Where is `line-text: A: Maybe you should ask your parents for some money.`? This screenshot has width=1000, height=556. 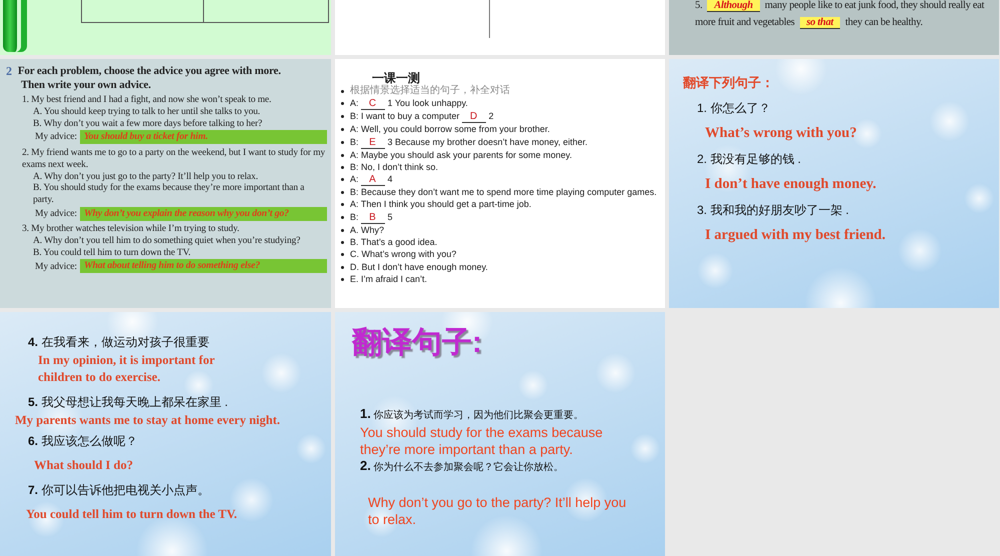 line-text: A: Maybe you should ask your parents for some money. is located at coordinates (461, 154).